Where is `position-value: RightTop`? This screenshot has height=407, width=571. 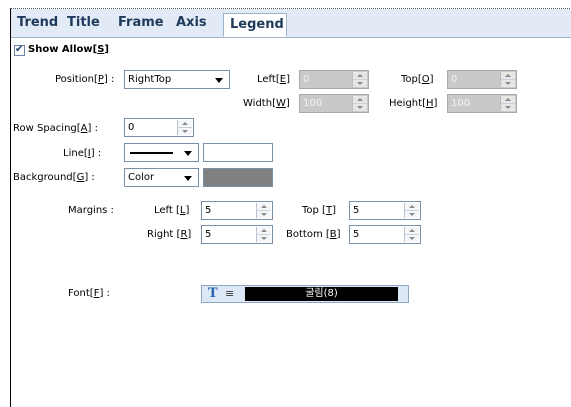
position-value: RightTop is located at coordinates (150, 79).